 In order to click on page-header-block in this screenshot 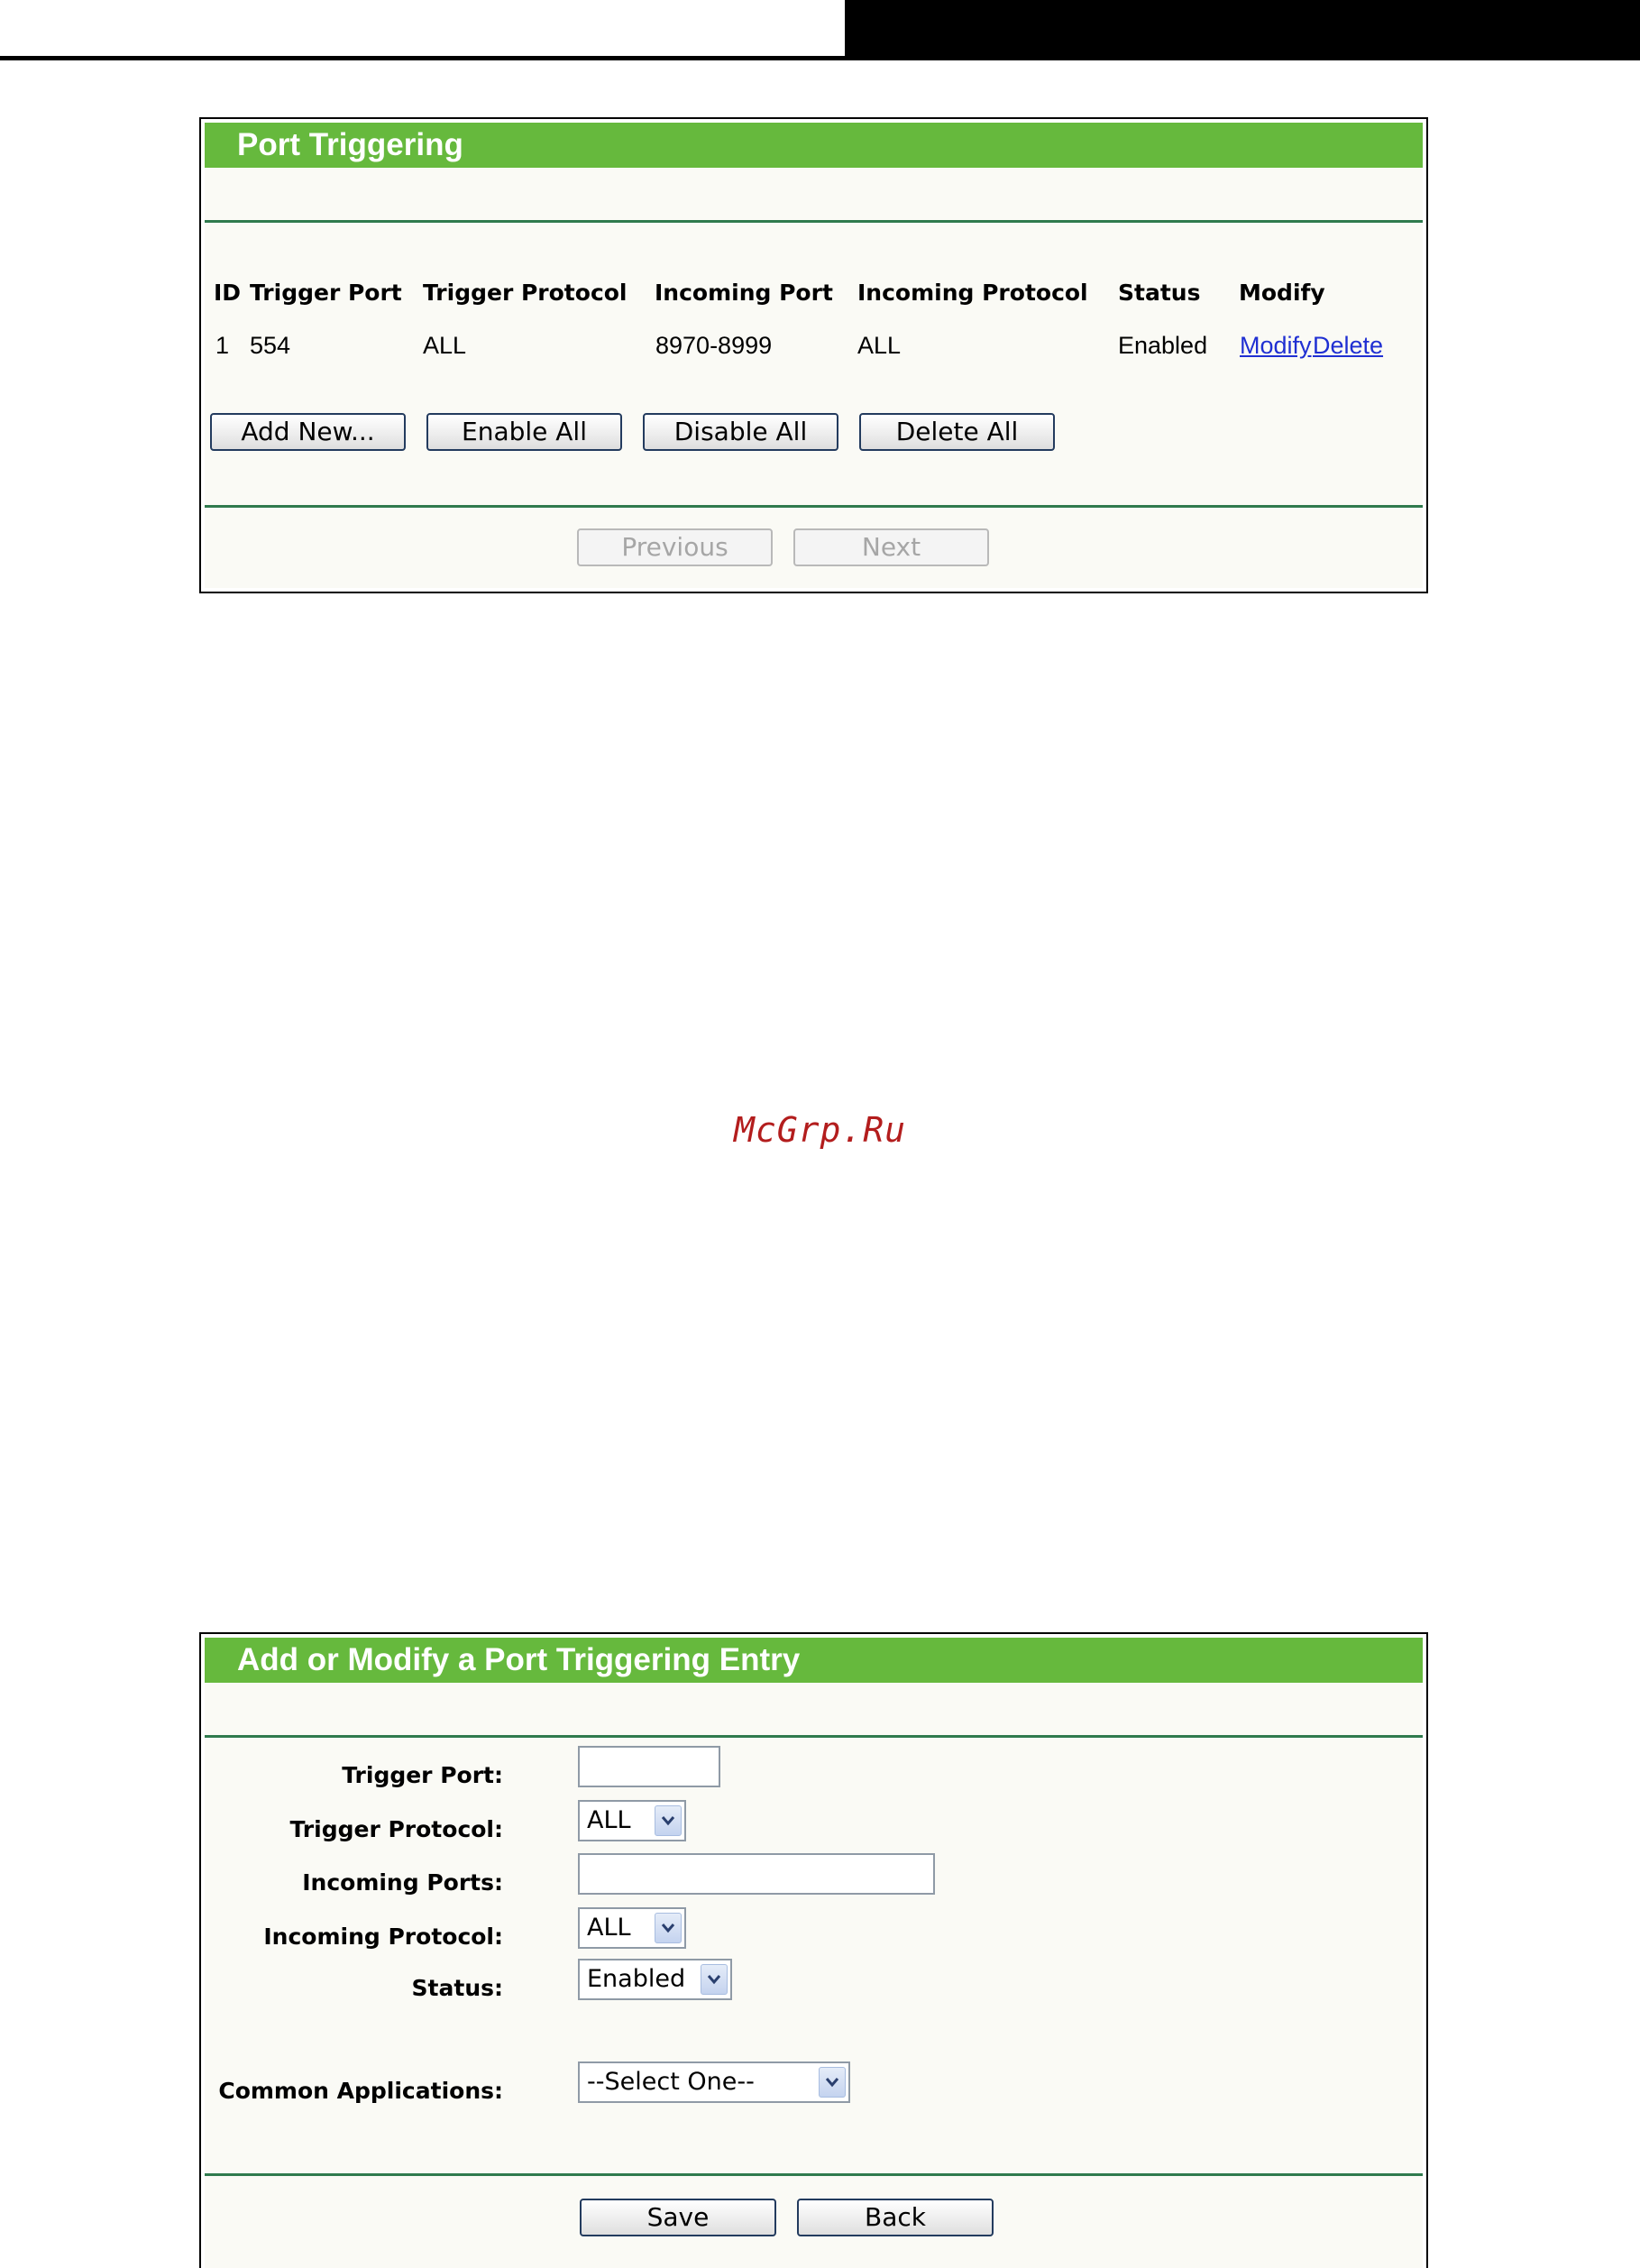, I will do `click(1242, 30)`.